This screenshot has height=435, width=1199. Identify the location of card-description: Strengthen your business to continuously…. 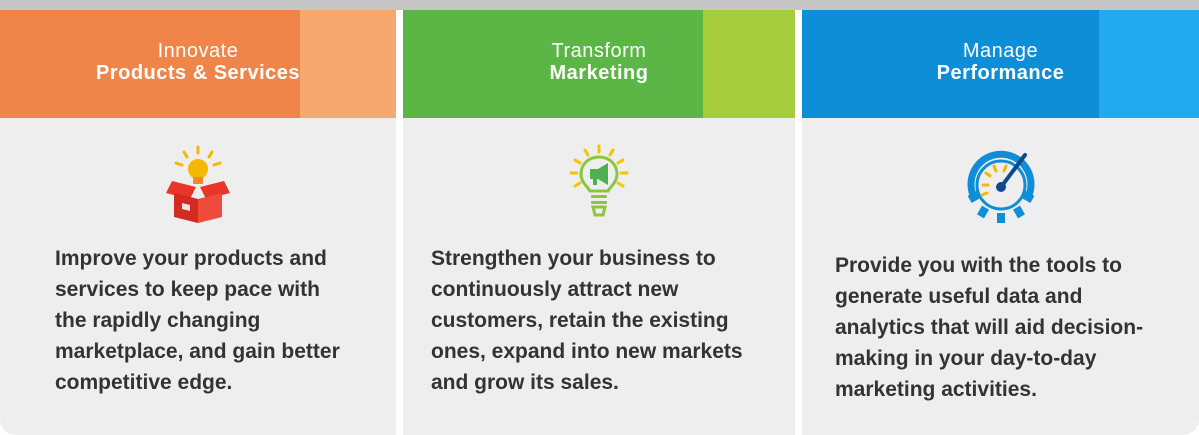
(587, 320).